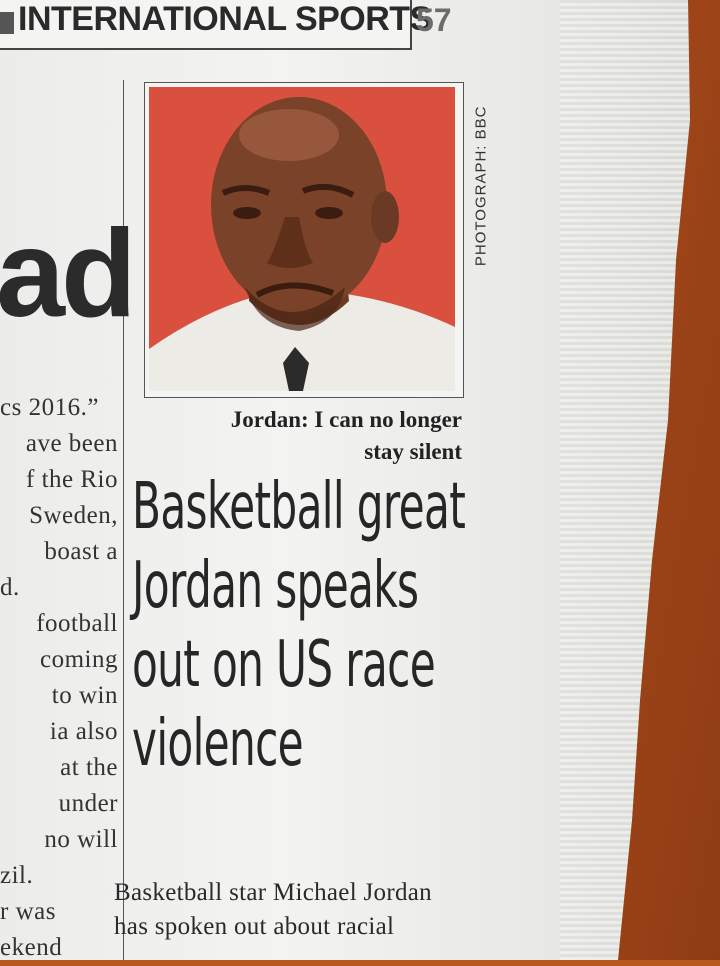 This screenshot has height=966, width=720. What do you see at coordinates (88, 803) in the screenshot?
I see `left-column-line: under` at bounding box center [88, 803].